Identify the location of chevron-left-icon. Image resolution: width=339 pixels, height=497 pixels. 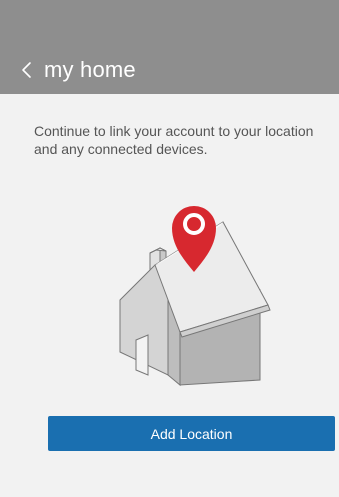
(26, 70).